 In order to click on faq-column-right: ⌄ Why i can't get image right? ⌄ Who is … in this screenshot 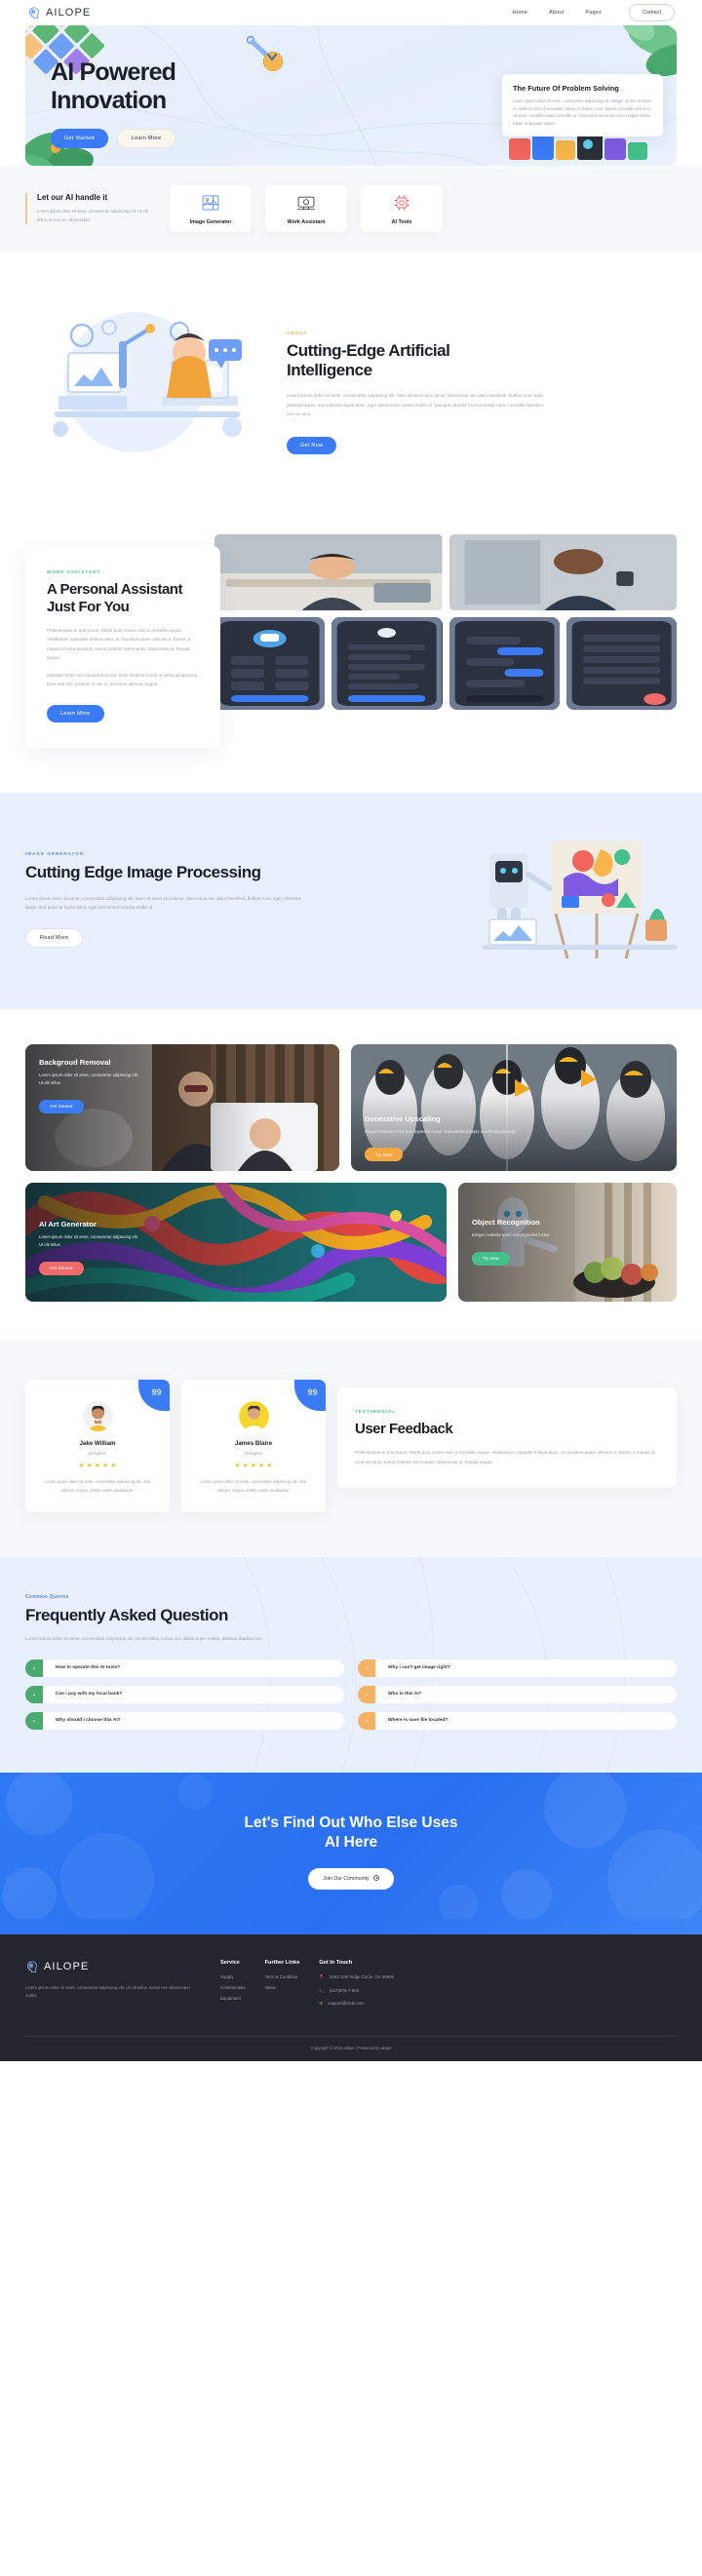, I will do `click(517, 1694)`.